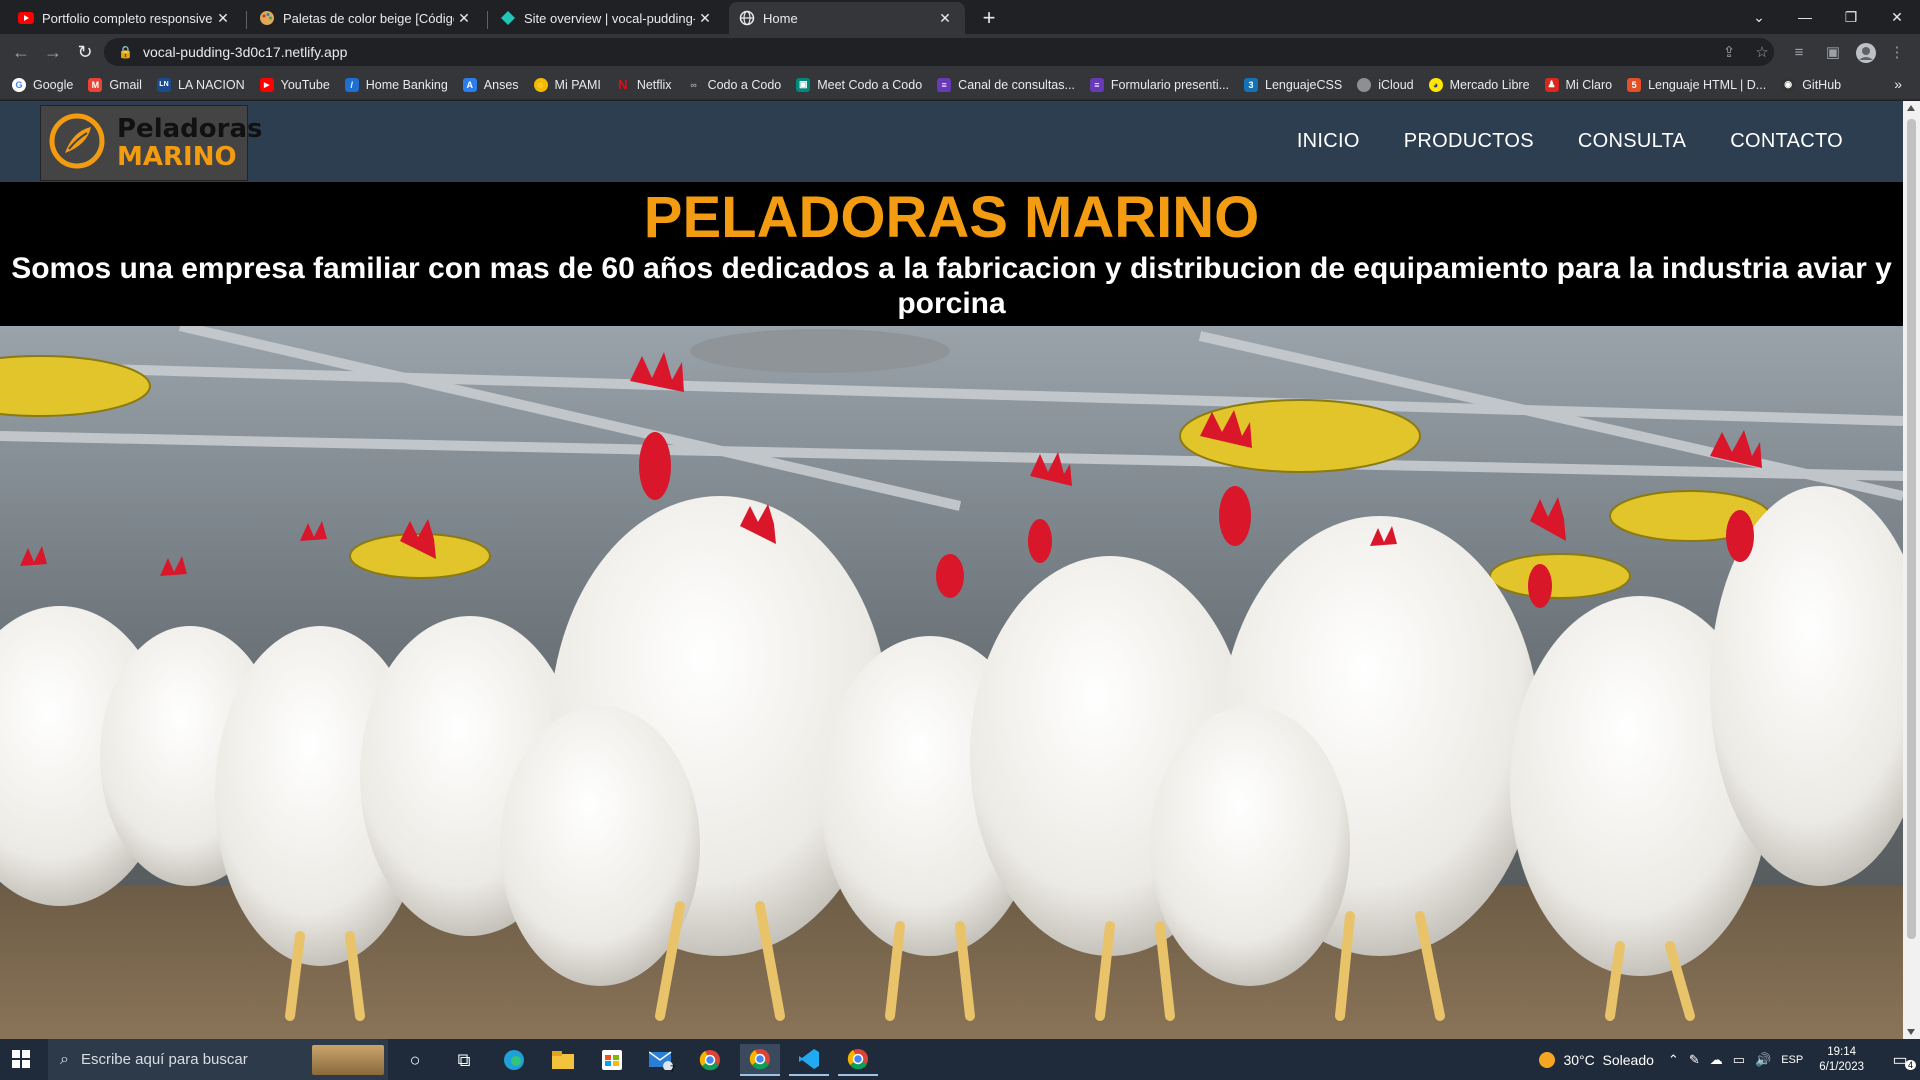 Image resolution: width=1920 pixels, height=1080 pixels. Describe the element at coordinates (1547, 1059) in the screenshot. I see `sun-icon` at that location.